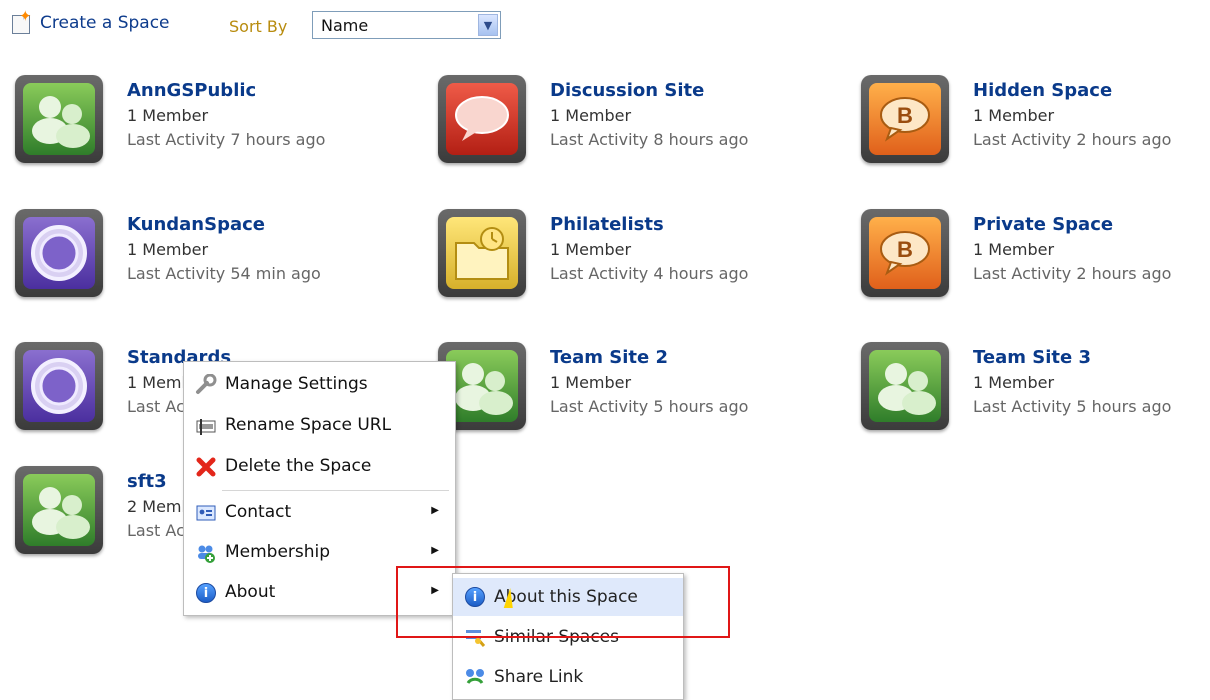  What do you see at coordinates (258, 512) in the screenshot?
I see `menu-label: Contact` at bounding box center [258, 512].